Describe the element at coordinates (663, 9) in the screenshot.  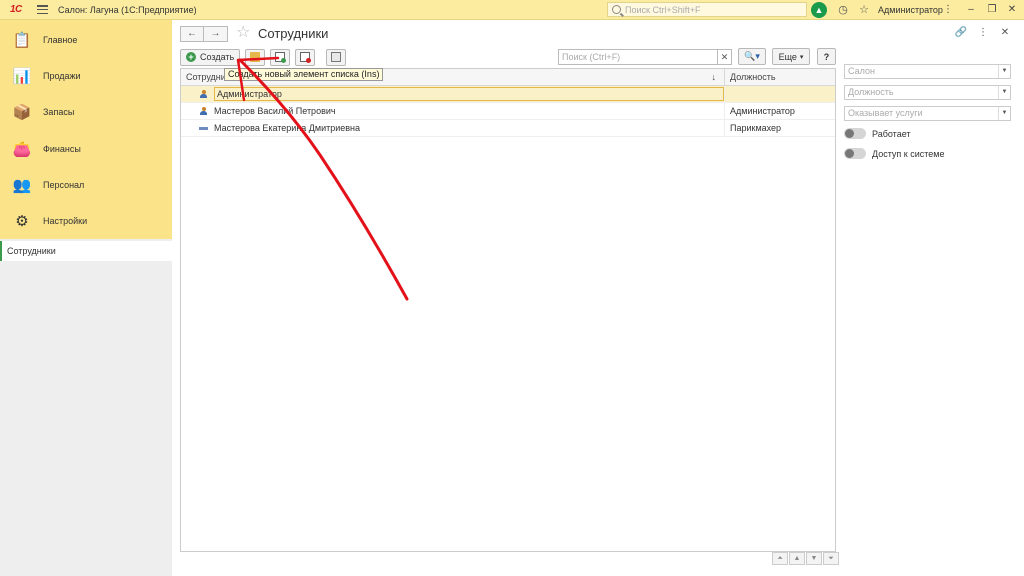
I see `global-search-placeholder: Поиск Ctrl+Shift+F` at that location.